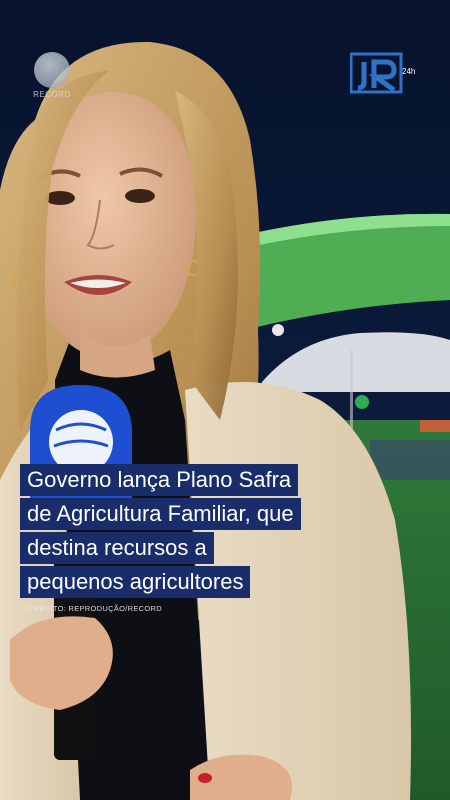 This screenshot has height=800, width=450. Describe the element at coordinates (52, 94) in the screenshot. I see `record-logo-text: RECORD` at that location.